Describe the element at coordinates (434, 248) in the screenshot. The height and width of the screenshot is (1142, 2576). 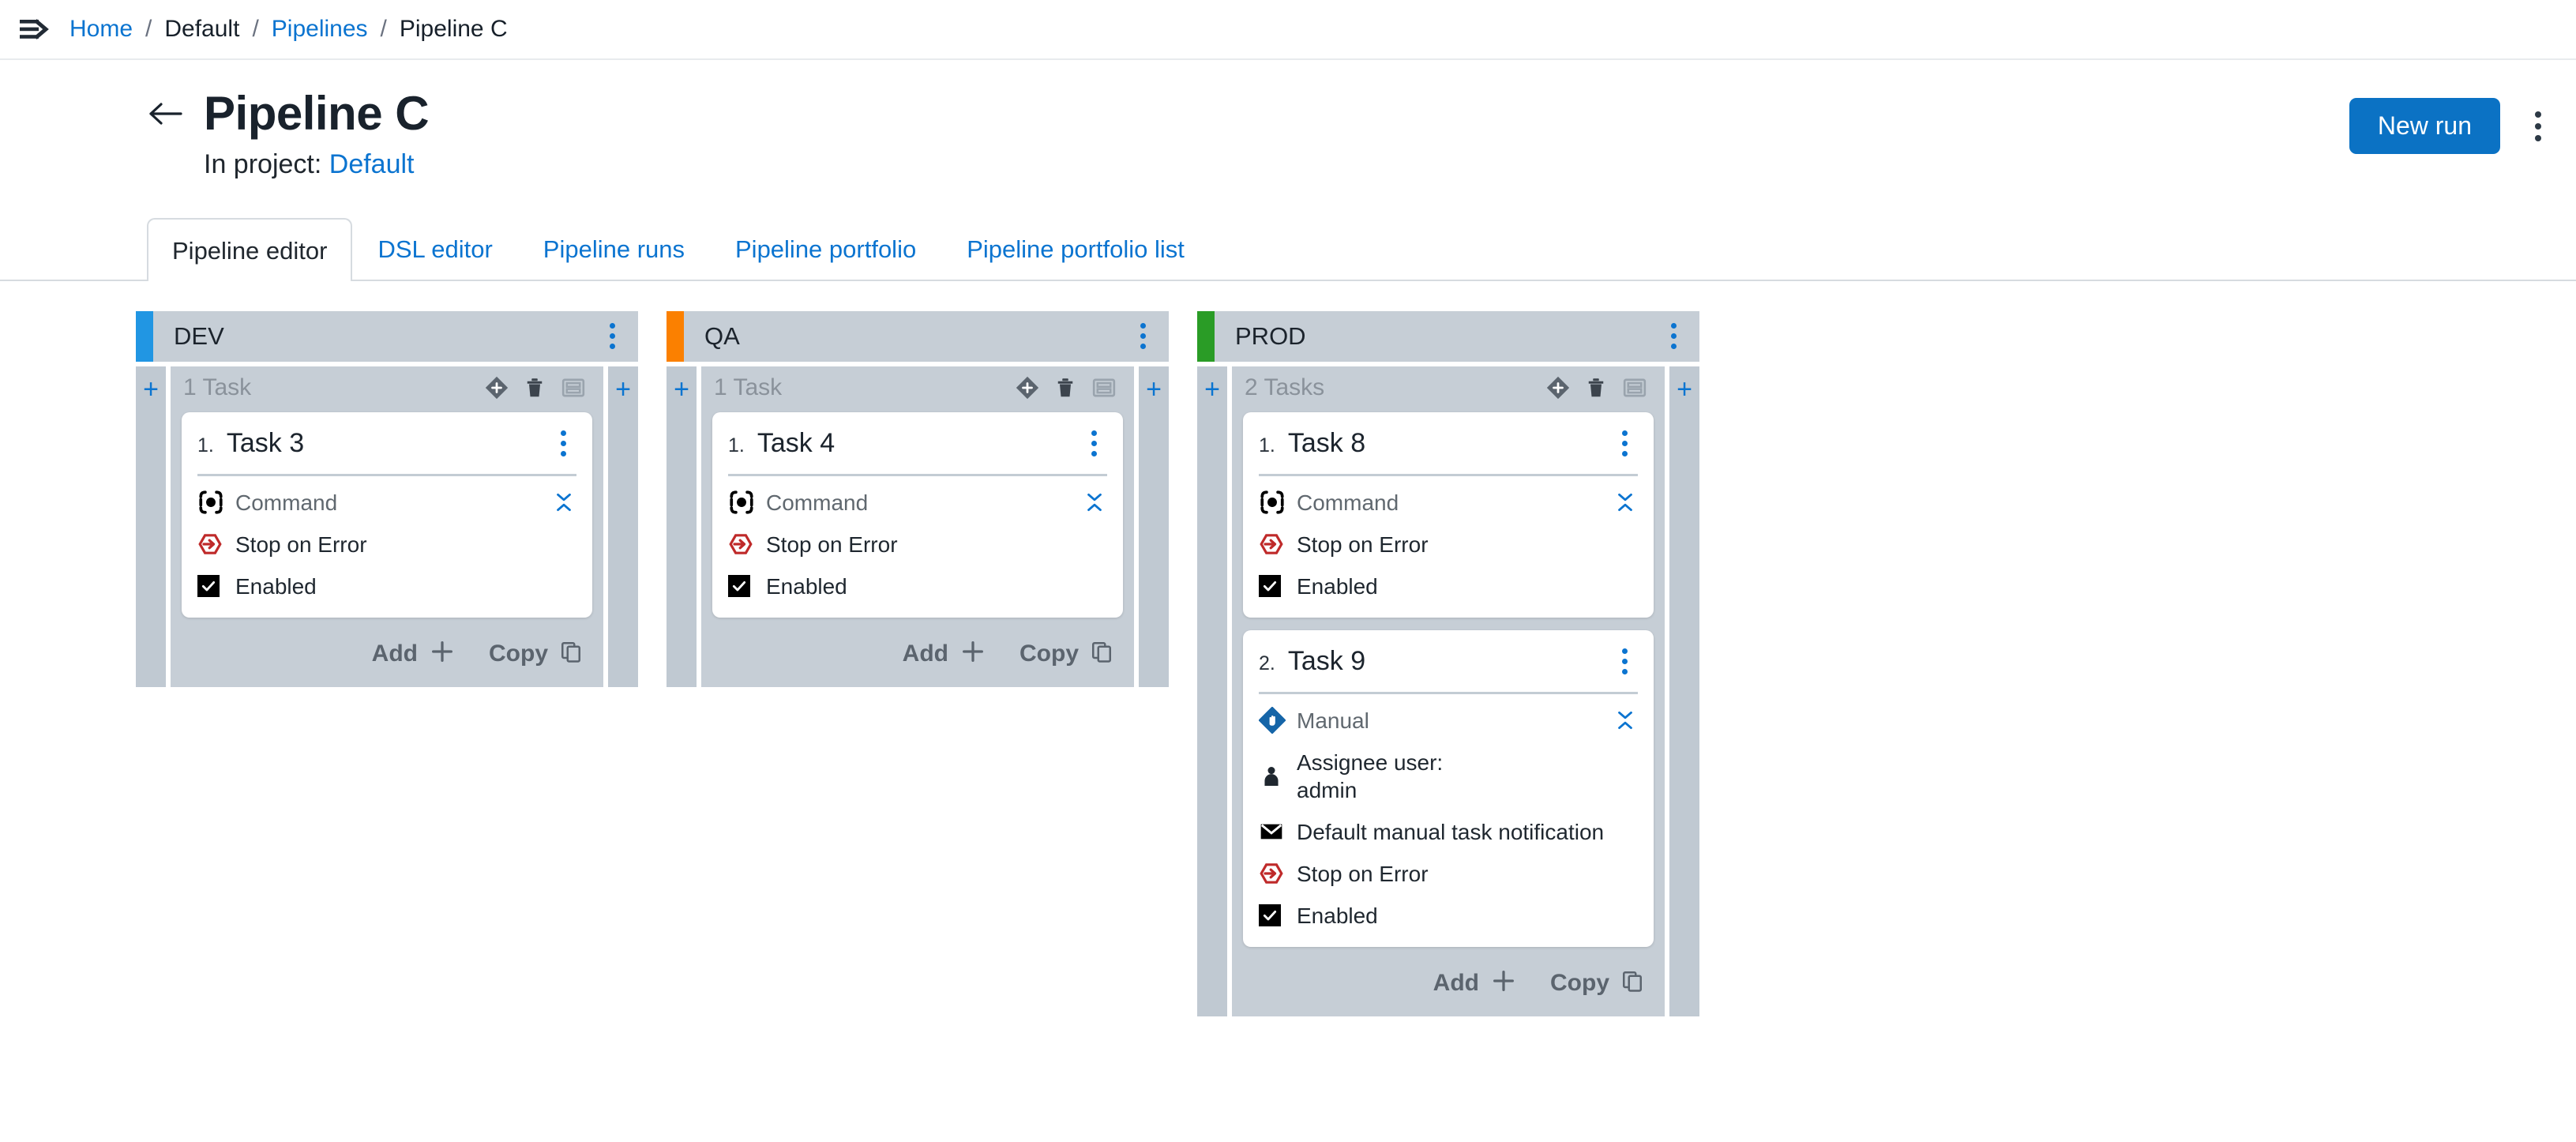
I see `tab-dsl-editor: DSL editor` at that location.